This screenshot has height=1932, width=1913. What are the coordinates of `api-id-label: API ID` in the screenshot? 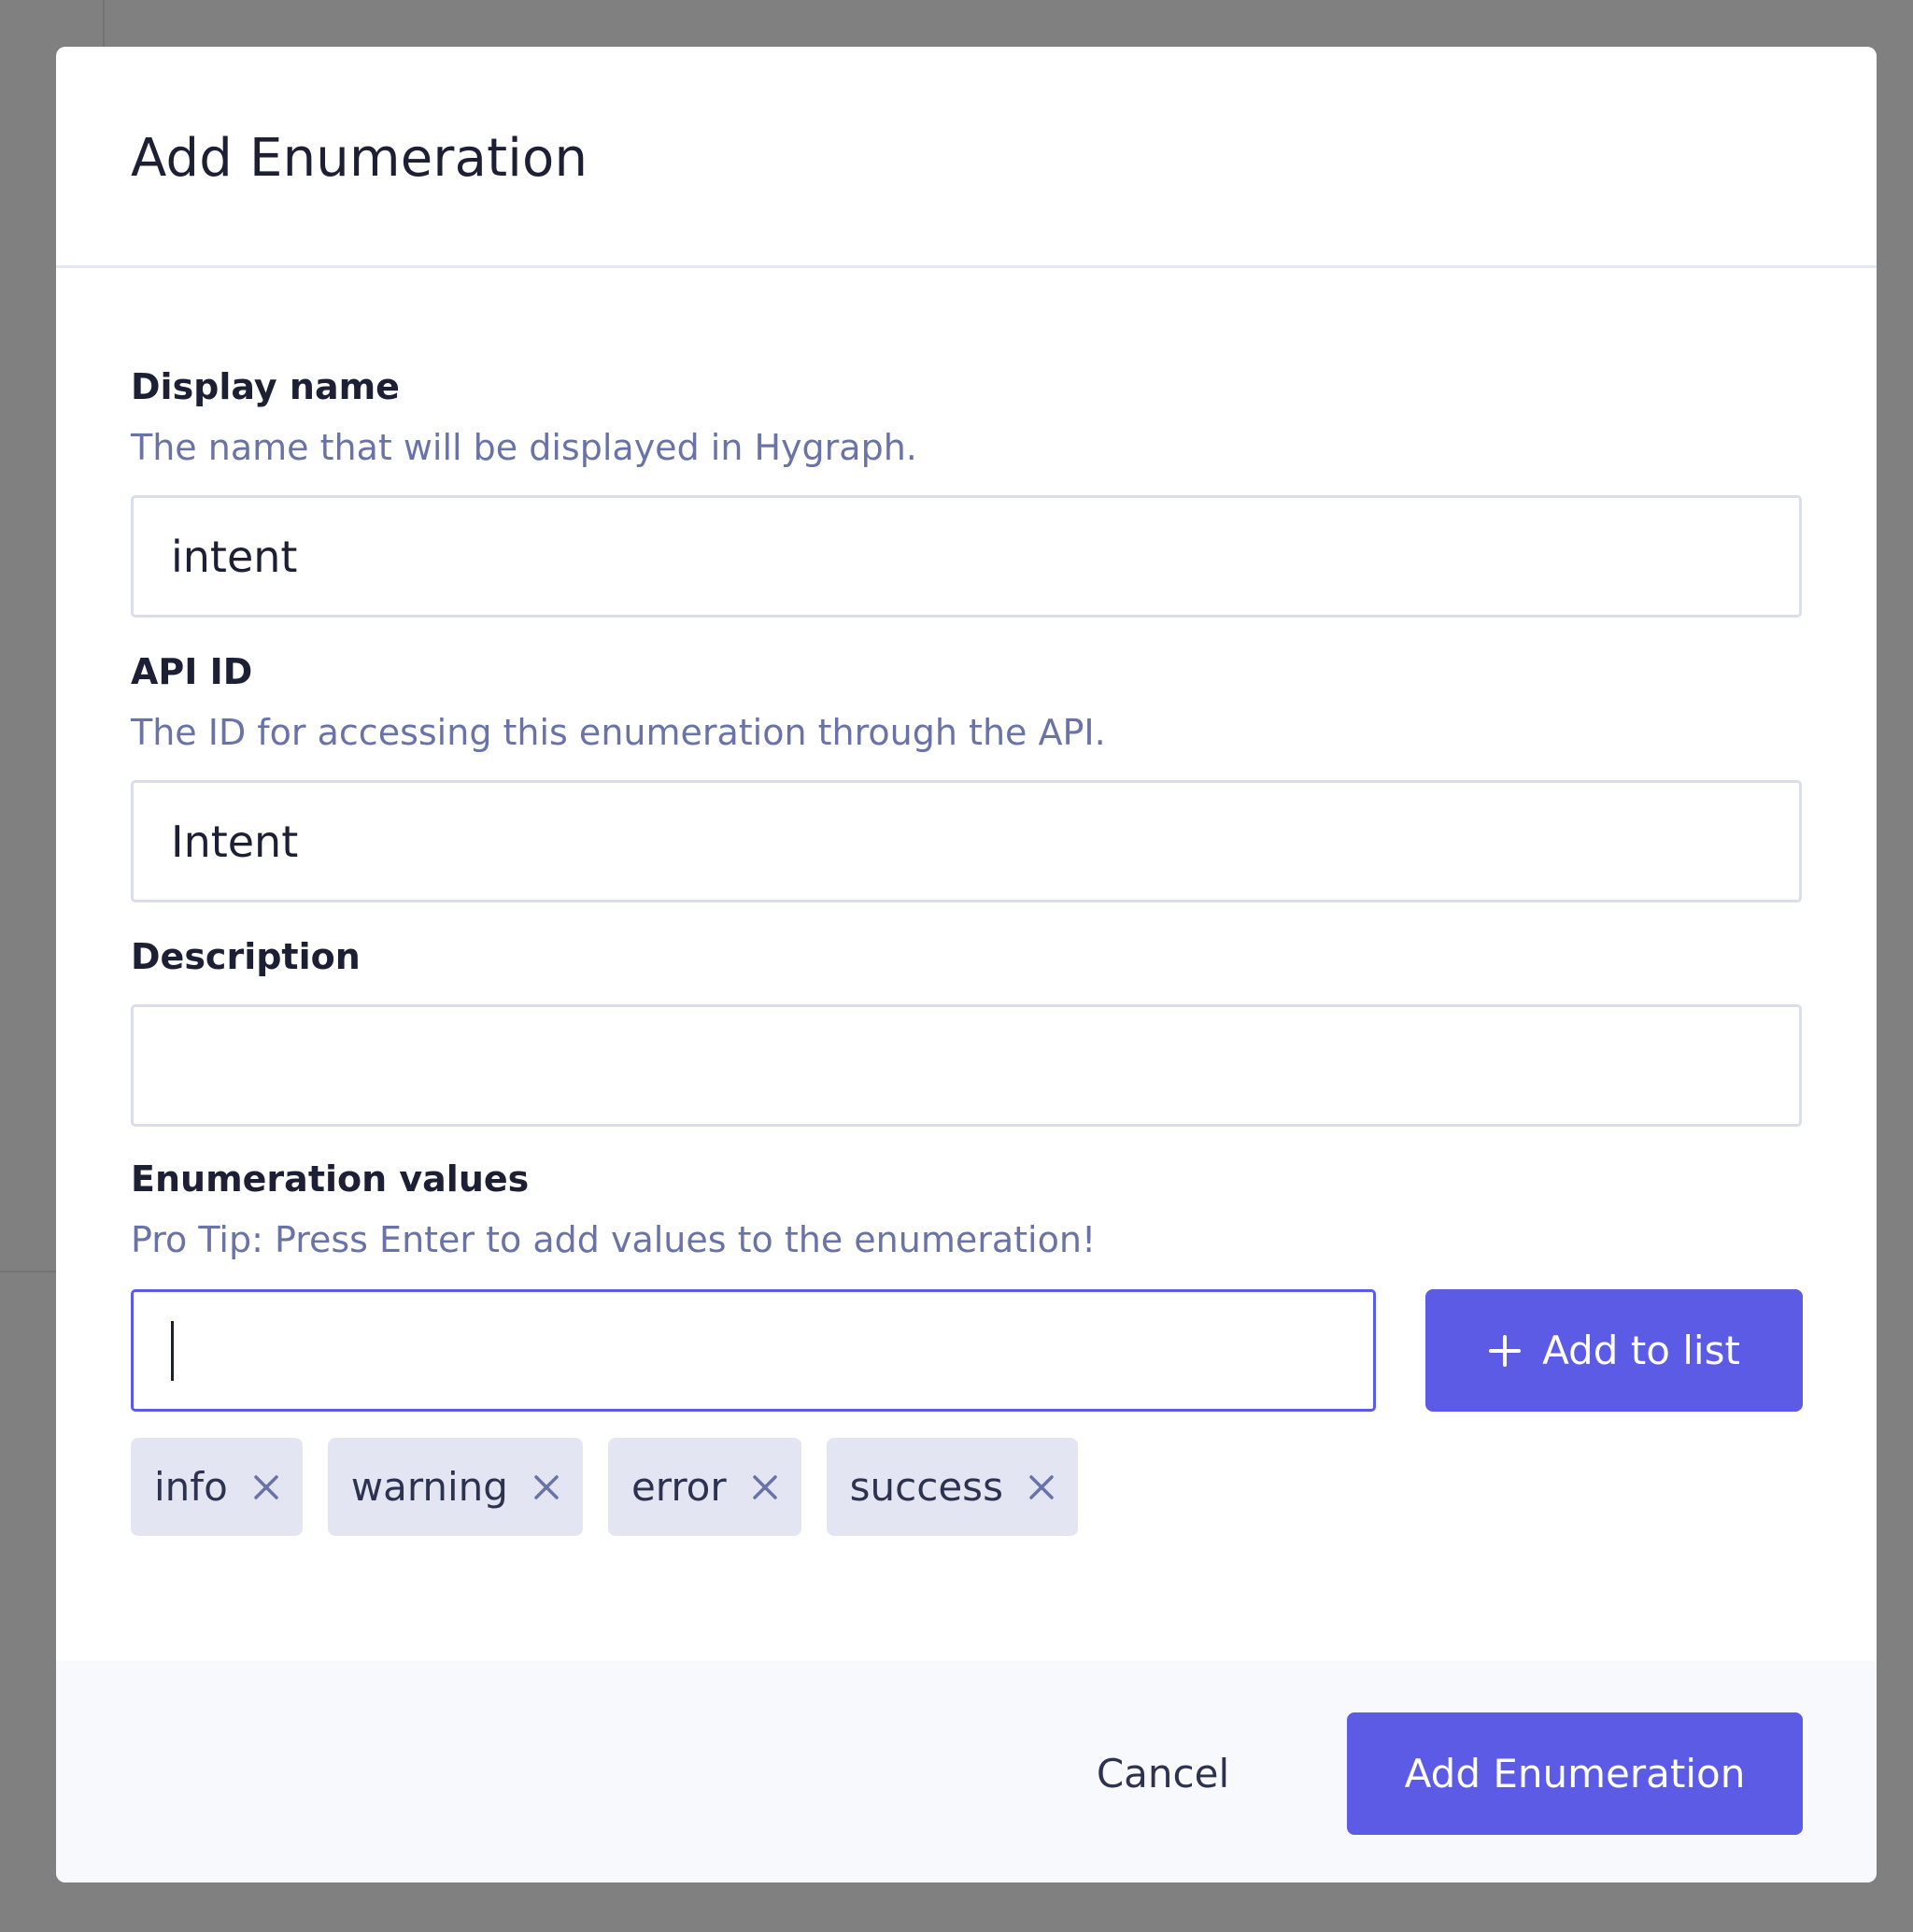 It's located at (192, 672).